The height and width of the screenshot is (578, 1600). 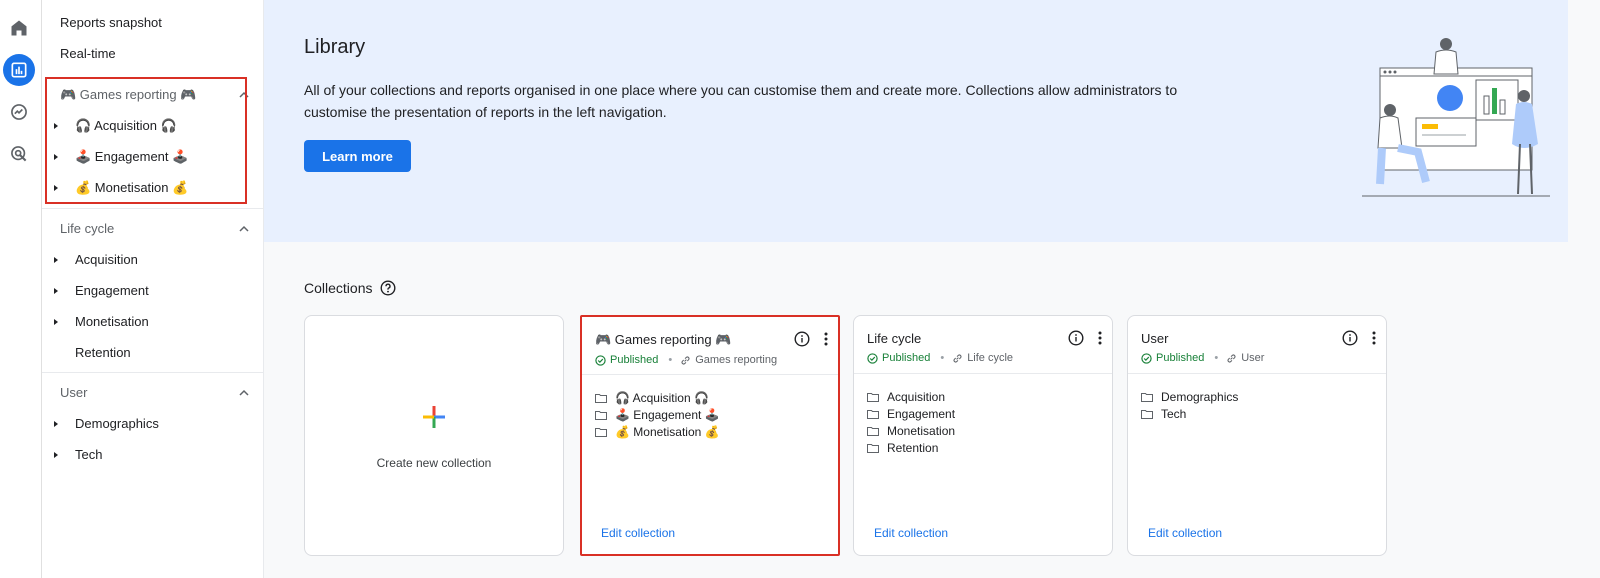 I want to click on section-title: Life cycle, so click(x=87, y=228).